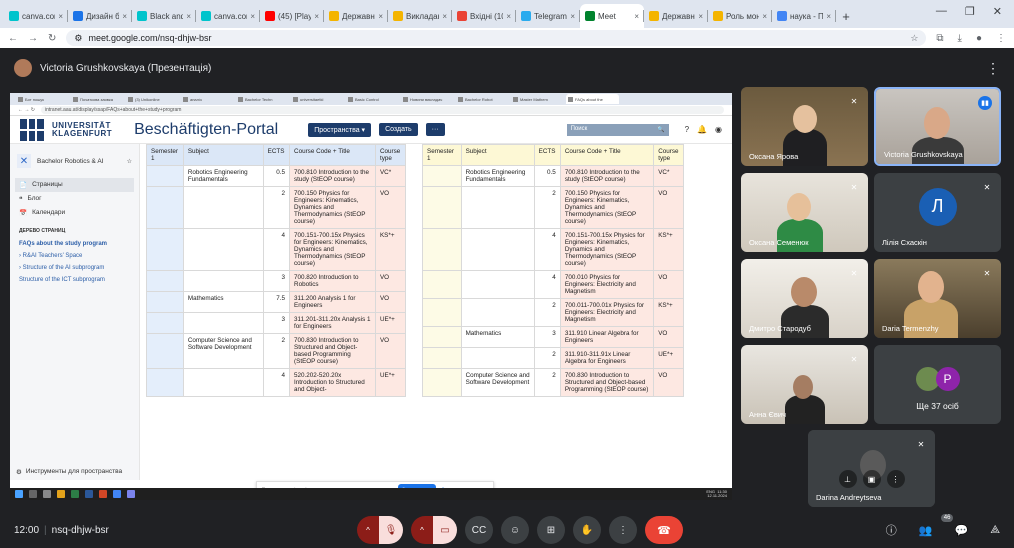  I want to click on browser-tab: наука - П ×, so click(804, 16).